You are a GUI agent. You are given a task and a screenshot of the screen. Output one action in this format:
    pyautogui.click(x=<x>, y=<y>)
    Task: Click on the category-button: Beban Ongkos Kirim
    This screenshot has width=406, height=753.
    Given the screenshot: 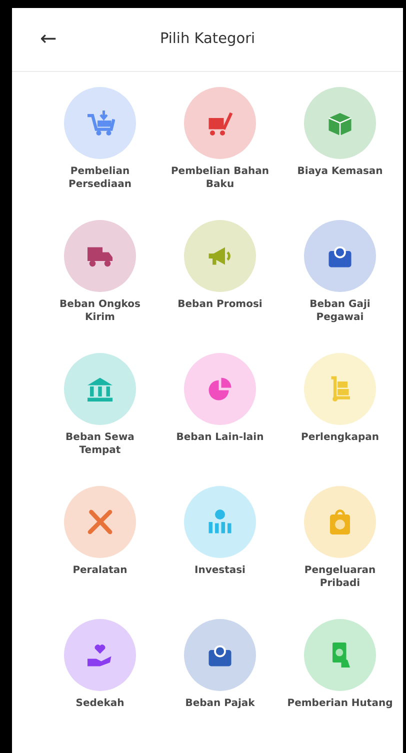 What is the action you would take?
    pyautogui.click(x=100, y=273)
    